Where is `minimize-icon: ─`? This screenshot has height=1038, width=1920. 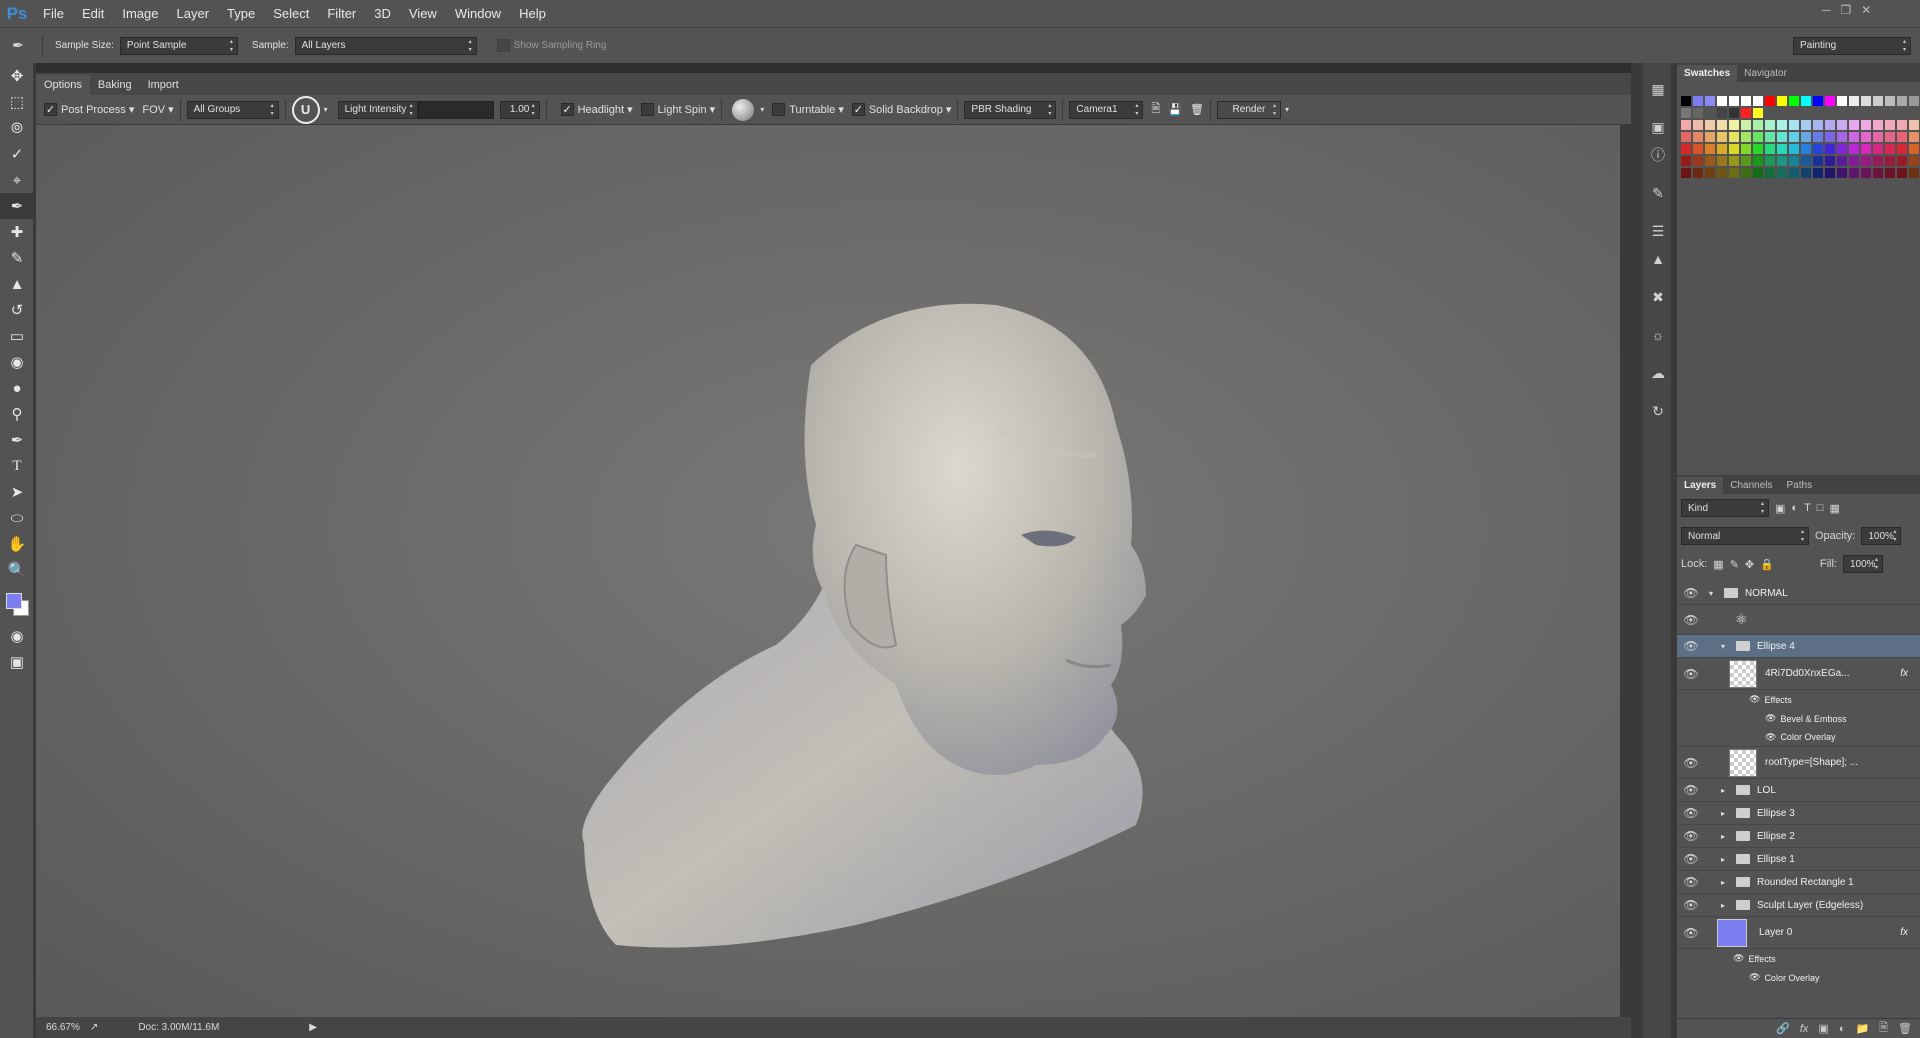 minimize-icon: ─ is located at coordinates (1826, 10).